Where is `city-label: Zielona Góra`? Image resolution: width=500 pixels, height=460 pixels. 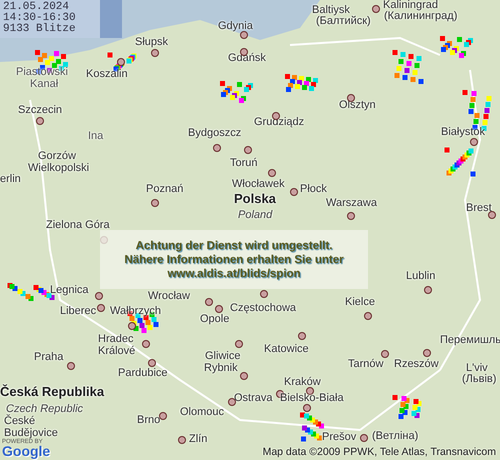
city-label: Zielona Góra is located at coordinates (78, 225).